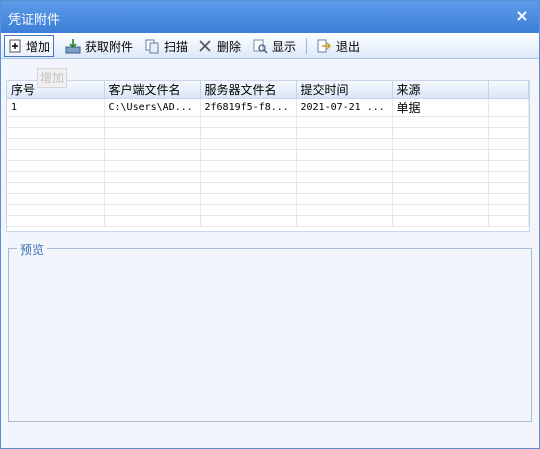 Image resolution: width=540 pixels, height=449 pixels. What do you see at coordinates (205, 46) in the screenshot?
I see `delete-icon` at bounding box center [205, 46].